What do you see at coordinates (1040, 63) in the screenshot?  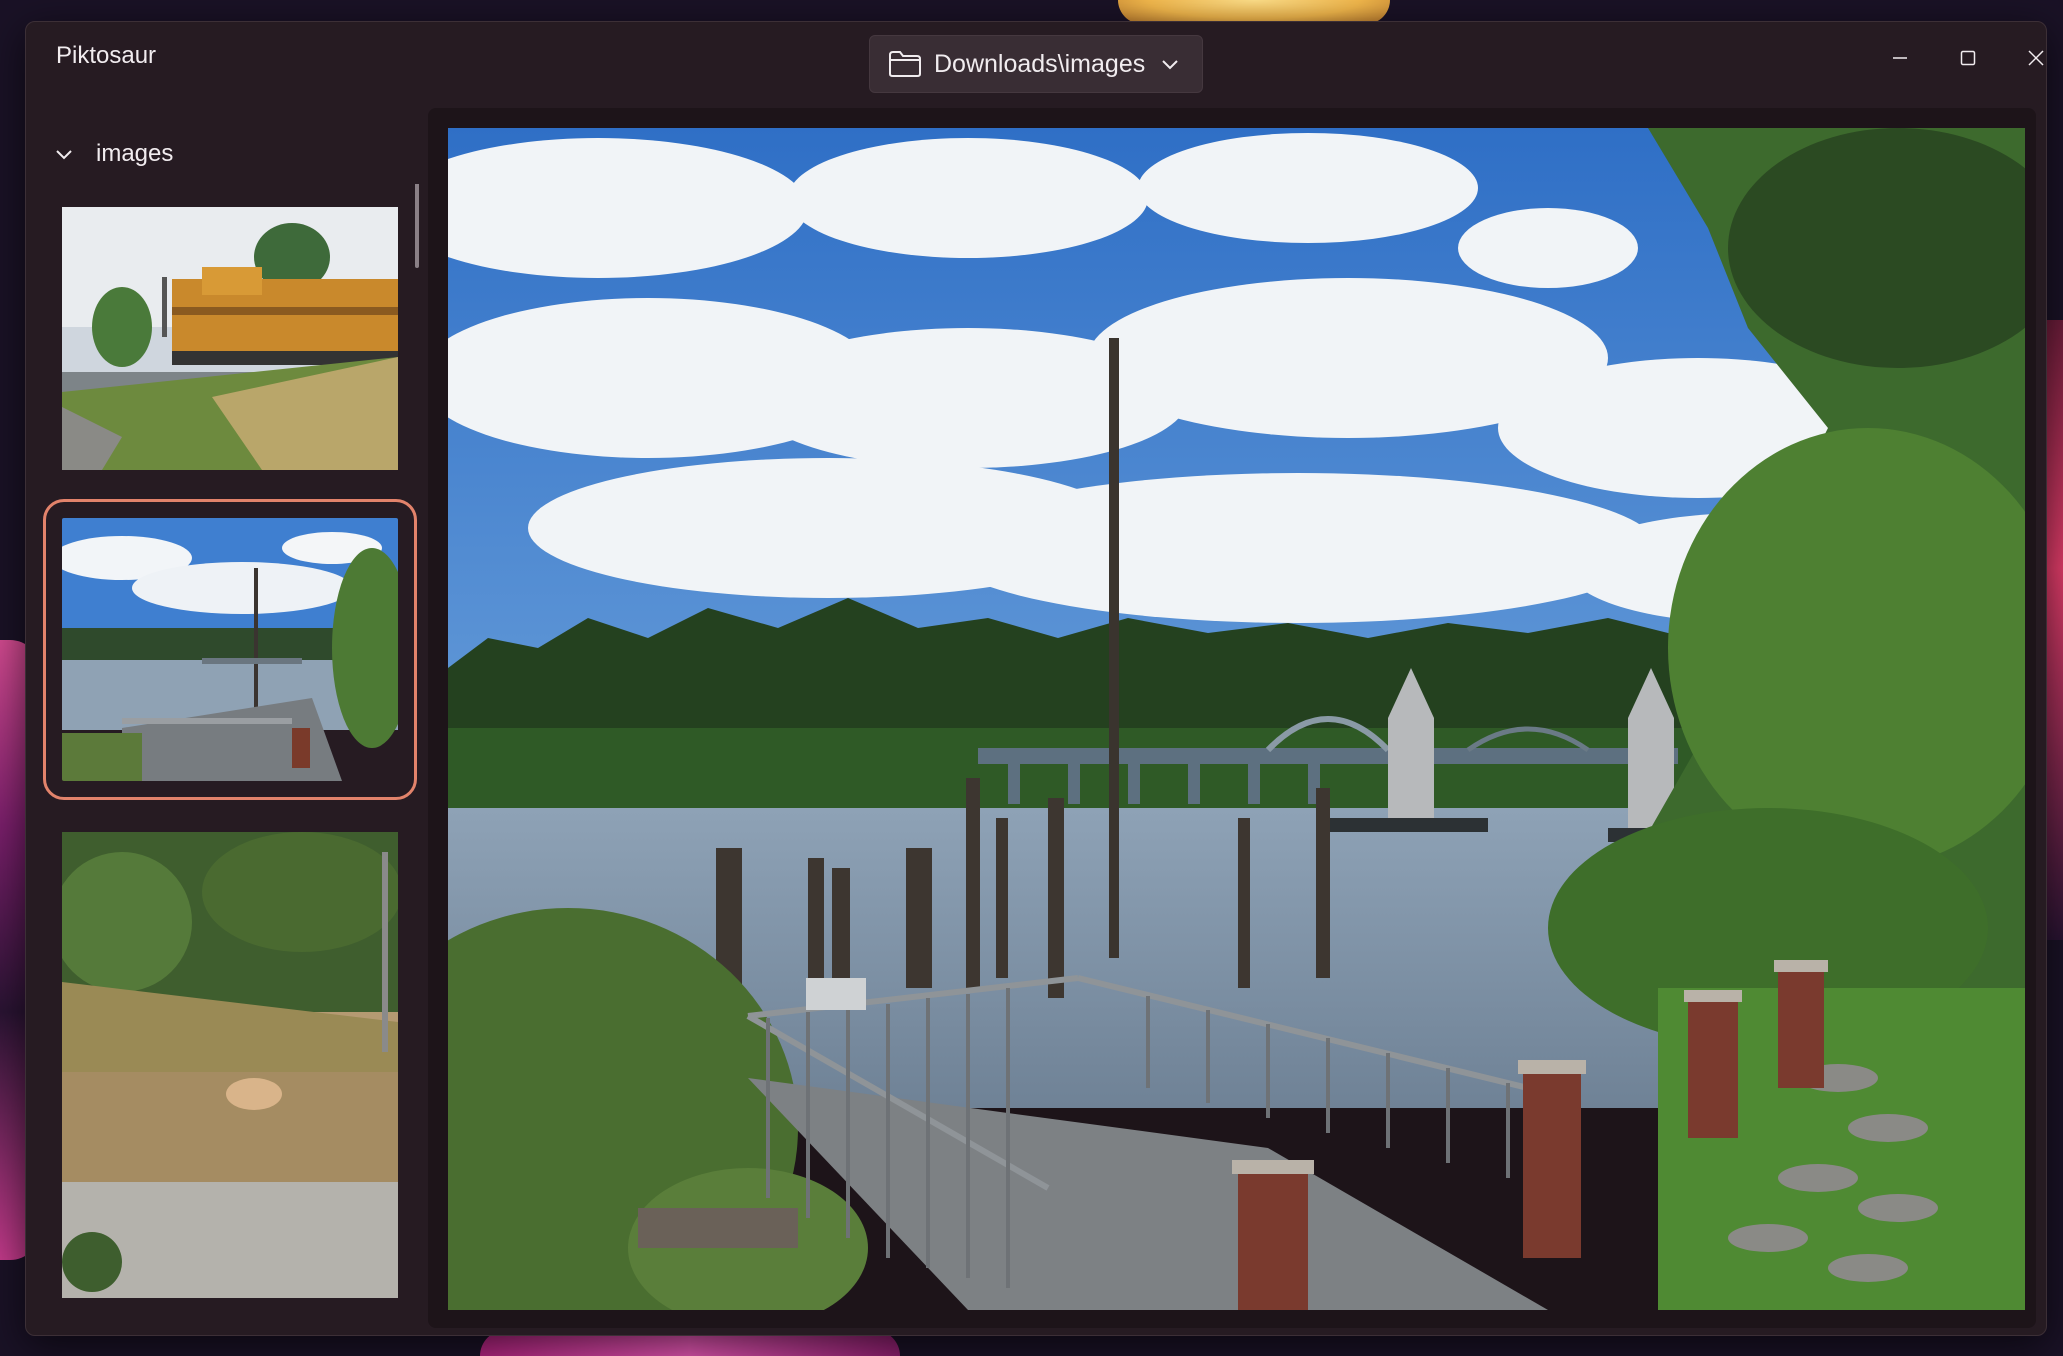 I see `folder-path-label: Downloads\images` at bounding box center [1040, 63].